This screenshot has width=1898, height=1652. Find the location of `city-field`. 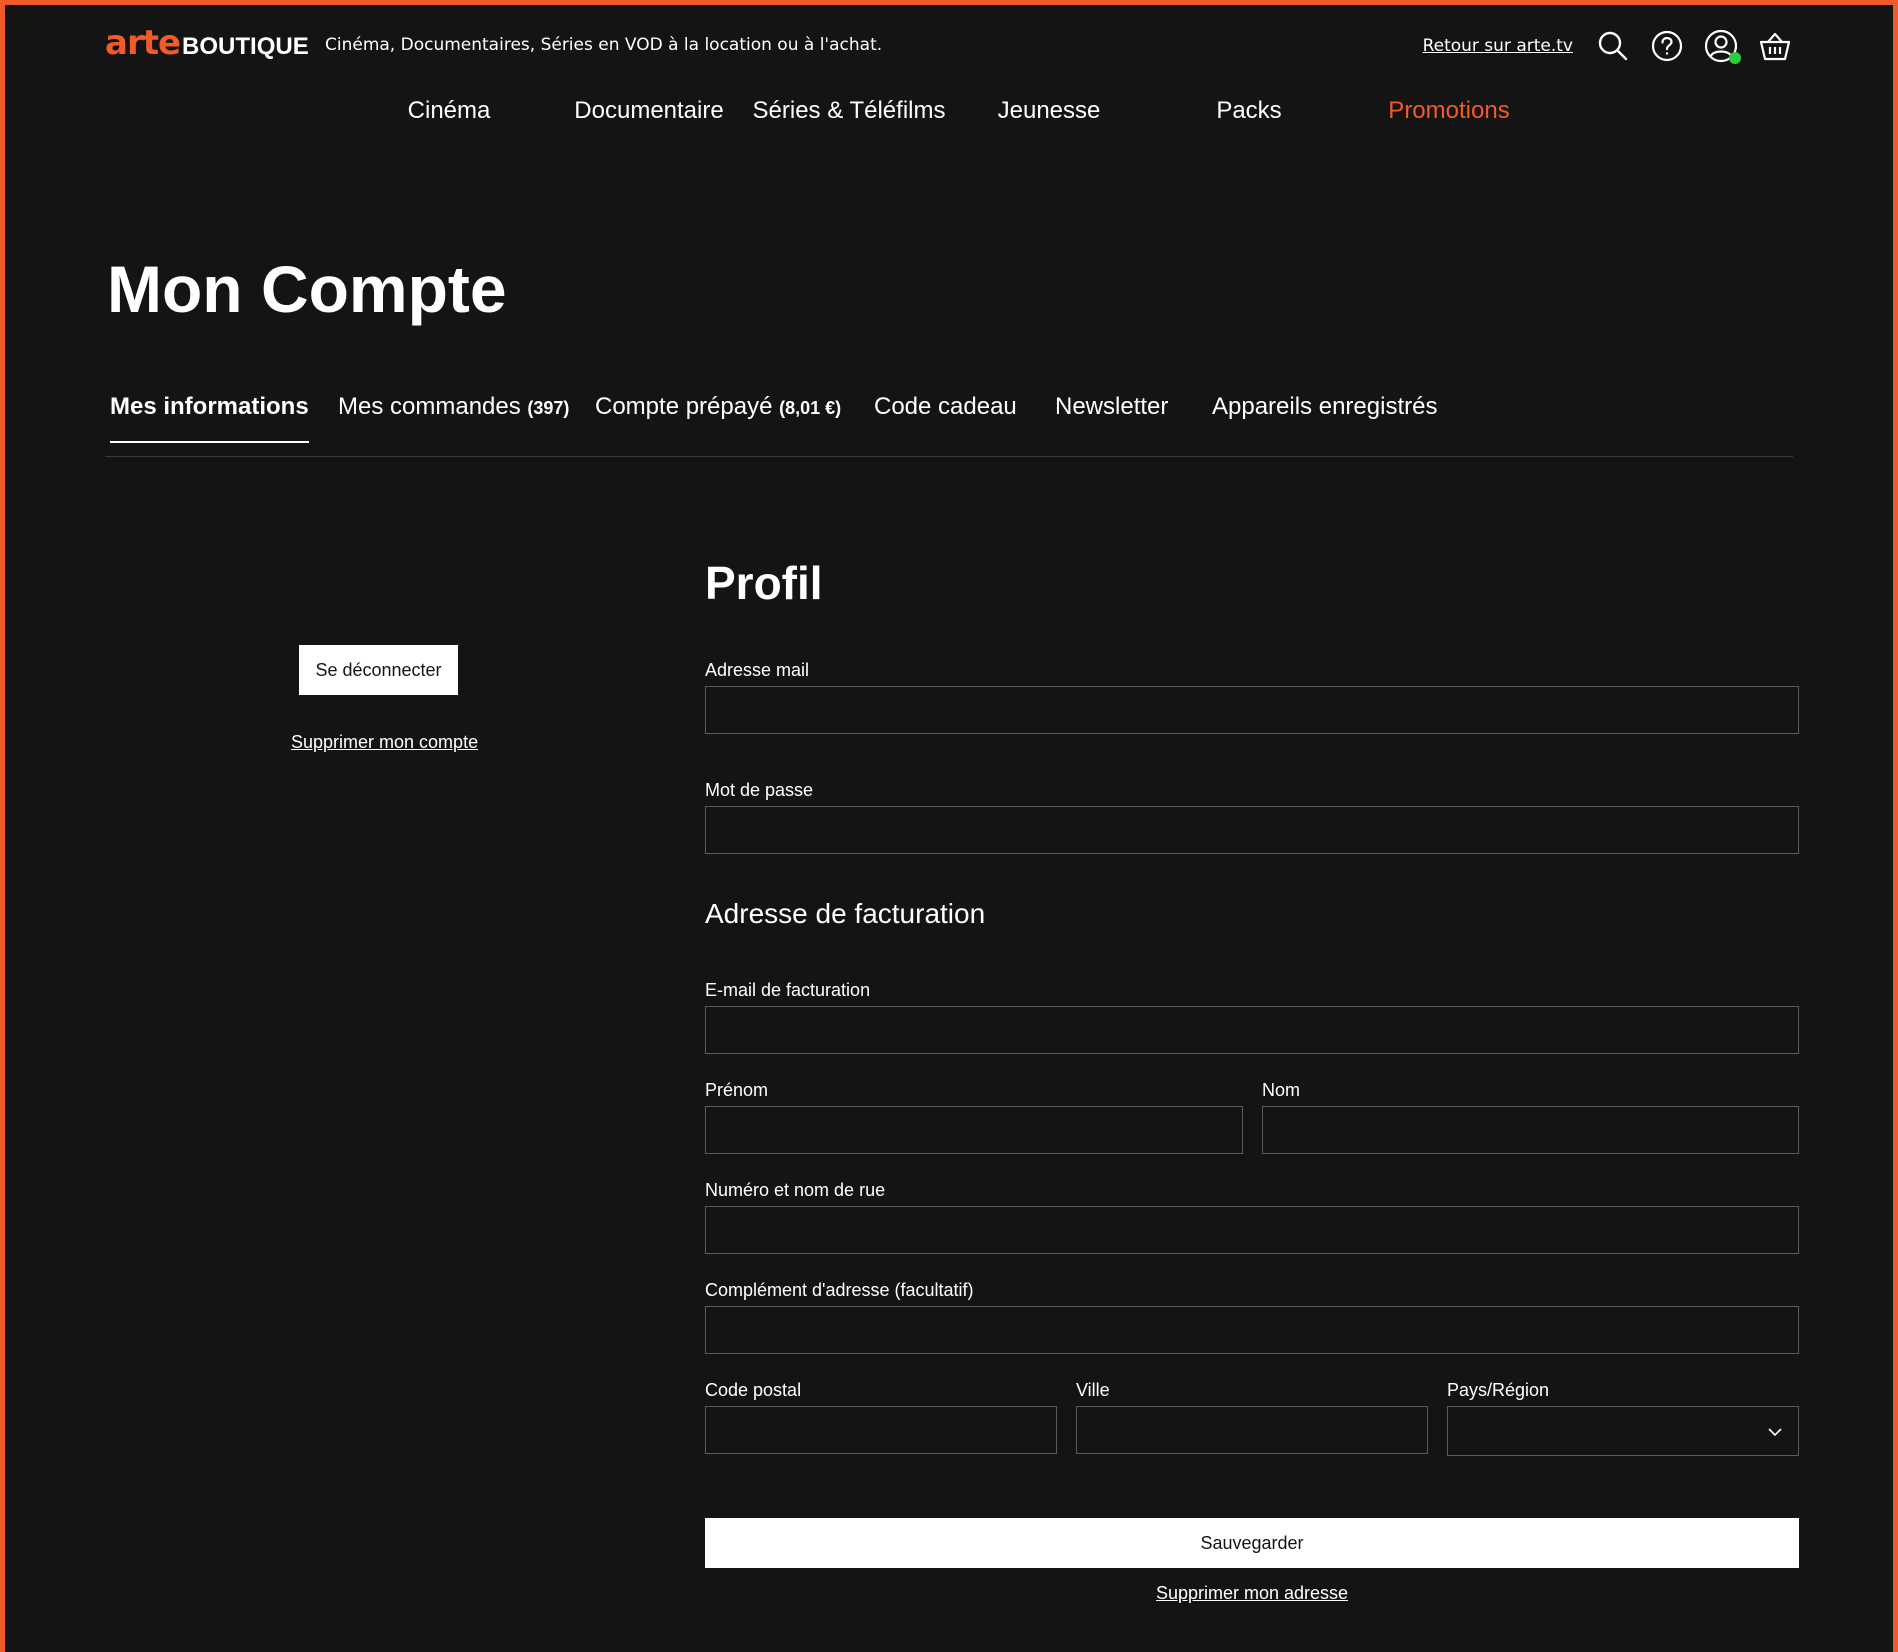

city-field is located at coordinates (1252, 1430).